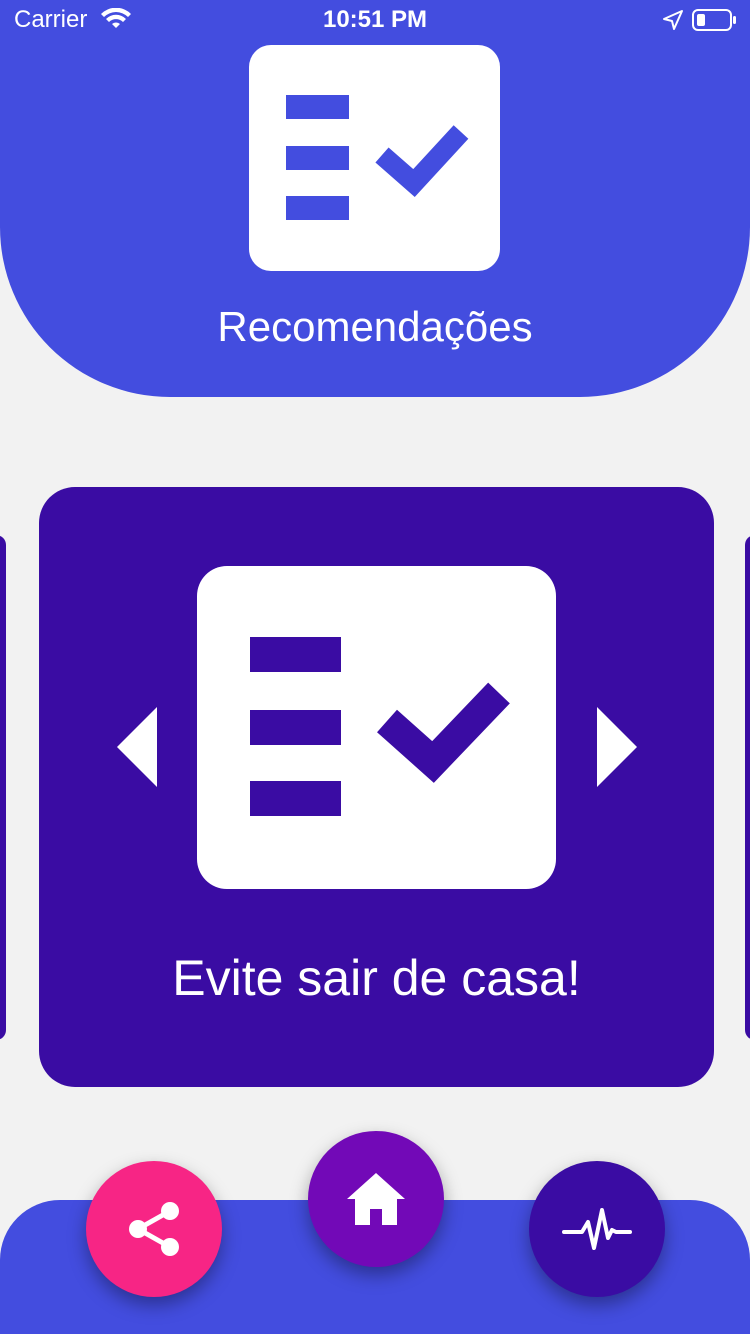 The width and height of the screenshot is (750, 1334). Describe the element at coordinates (376, 978) in the screenshot. I see `recommendation-text: Evite sair de casa!` at that location.